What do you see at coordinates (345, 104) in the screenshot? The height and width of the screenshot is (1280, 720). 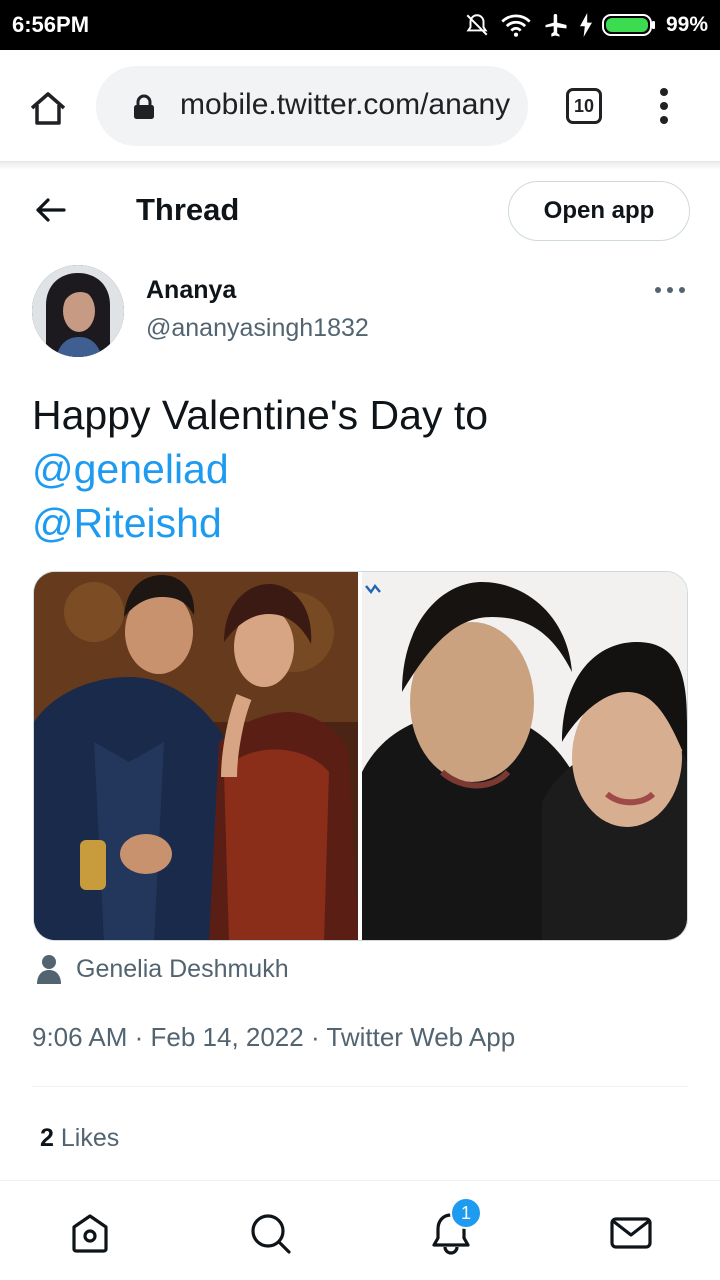 I see `url-text: mobile.twitter.com/ananyasingh1832` at bounding box center [345, 104].